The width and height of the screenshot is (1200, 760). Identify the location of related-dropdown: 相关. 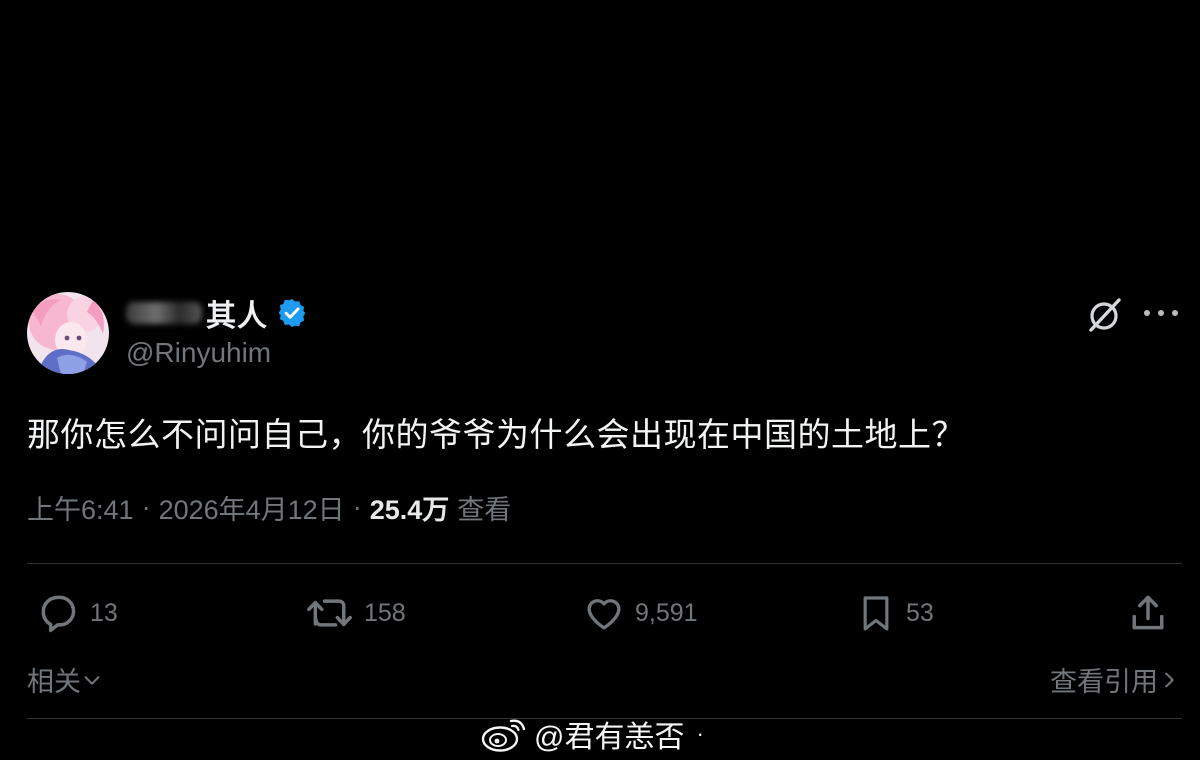
(65, 679).